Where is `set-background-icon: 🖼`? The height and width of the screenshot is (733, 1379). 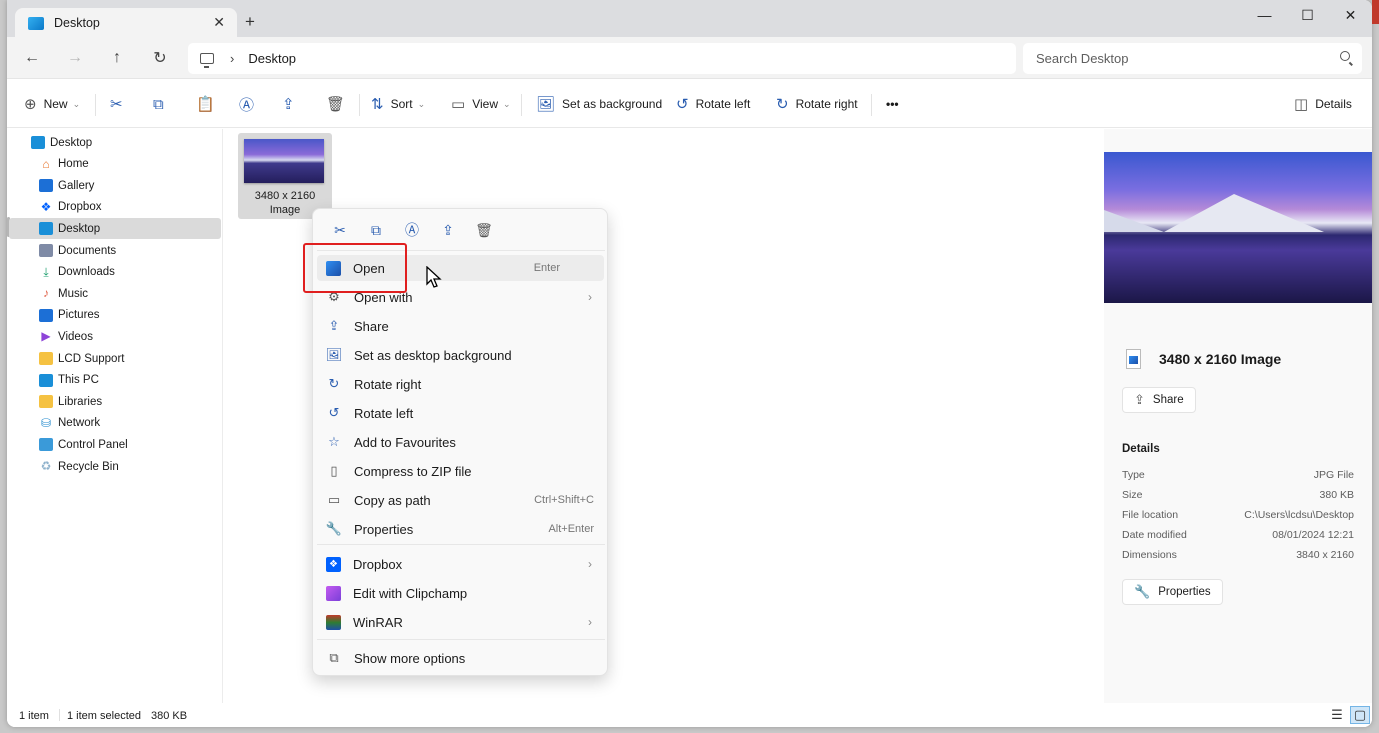 set-background-icon: 🖼 is located at coordinates (334, 354).